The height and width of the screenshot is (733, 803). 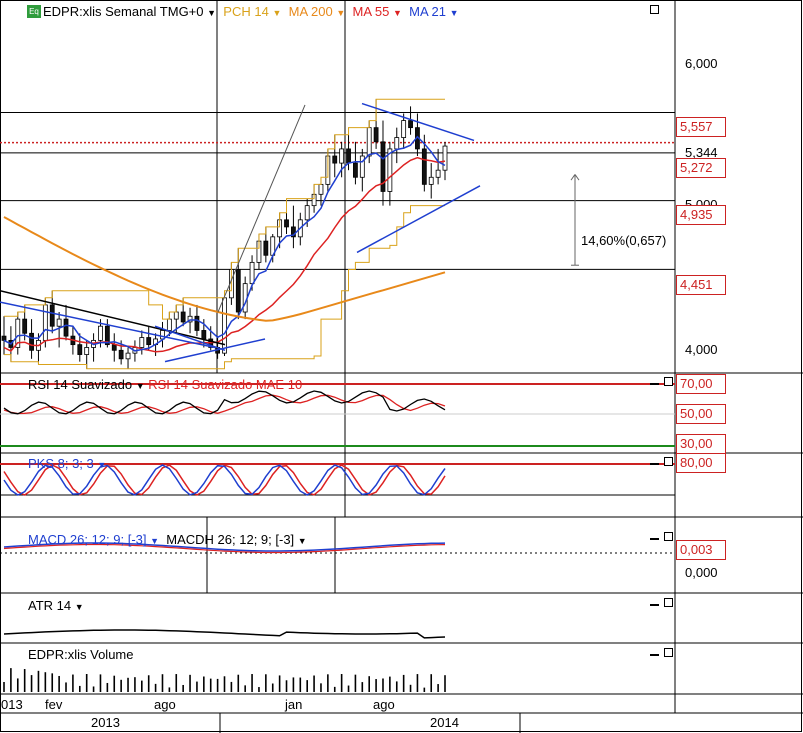 I want to click on ma200-legend: MA 200, so click(x=311, y=11).